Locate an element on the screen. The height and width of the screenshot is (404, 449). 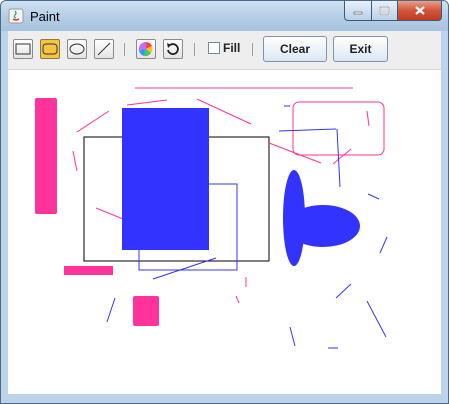
fill-label: Fill is located at coordinates (232, 48).